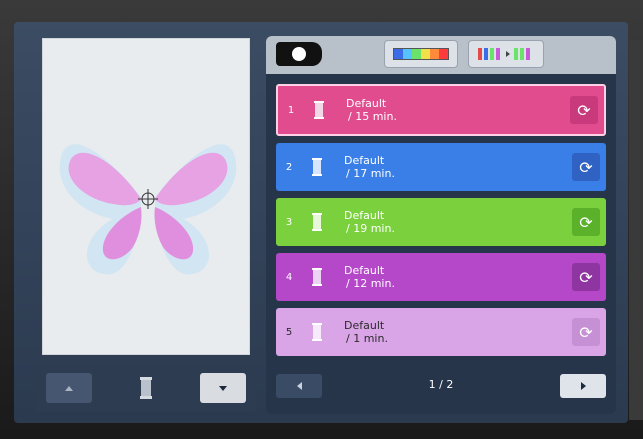 This screenshot has height=439, width=643. What do you see at coordinates (289, 167) in the screenshot?
I see `color-number: 2` at bounding box center [289, 167].